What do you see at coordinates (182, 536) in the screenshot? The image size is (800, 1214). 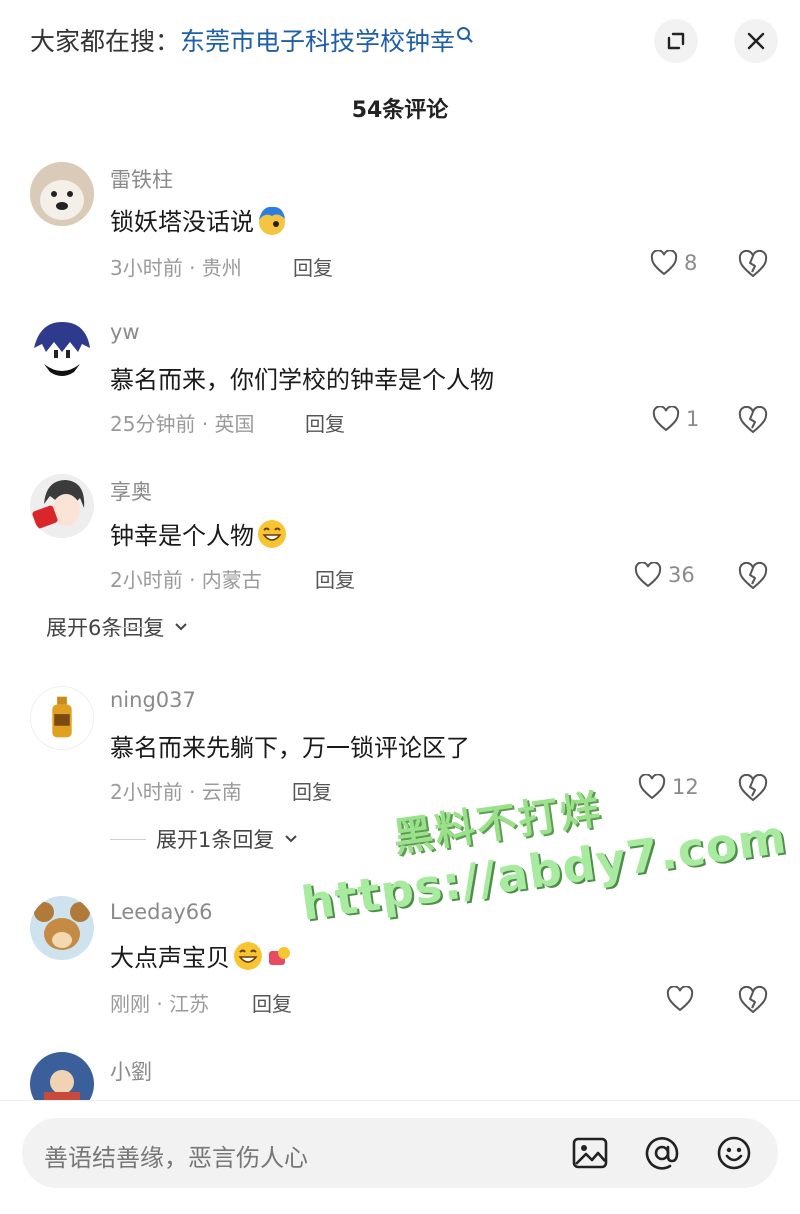 I see `comment-text-content: 钟幸是个人物` at bounding box center [182, 536].